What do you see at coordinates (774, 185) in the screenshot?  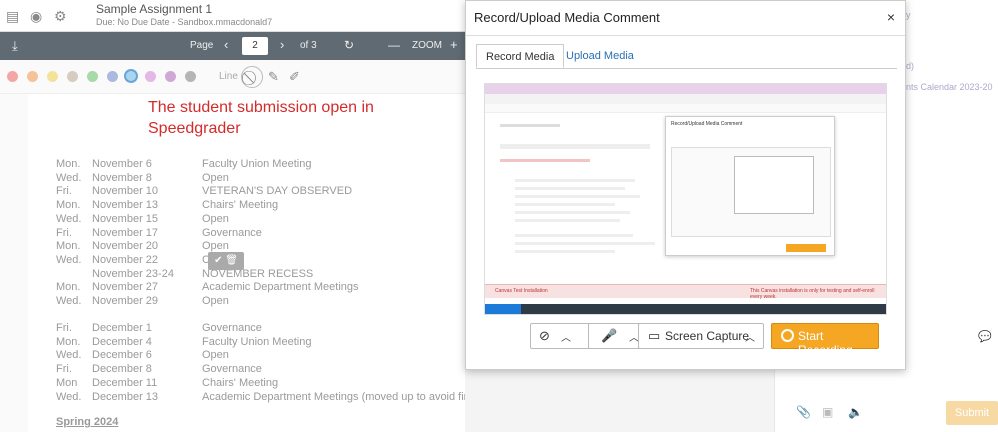 I see `preview-nested-modal` at bounding box center [774, 185].